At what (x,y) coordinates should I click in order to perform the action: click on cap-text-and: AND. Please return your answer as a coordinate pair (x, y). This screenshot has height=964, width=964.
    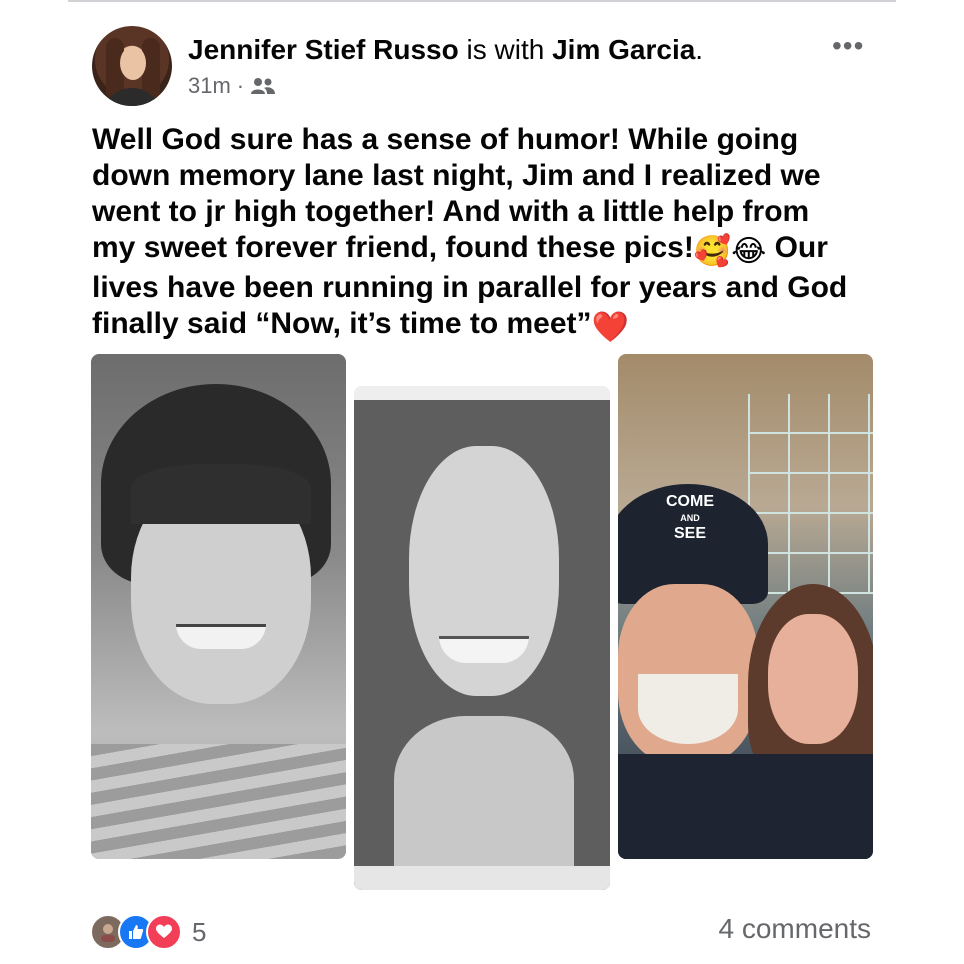
    Looking at the image, I should click on (690, 518).